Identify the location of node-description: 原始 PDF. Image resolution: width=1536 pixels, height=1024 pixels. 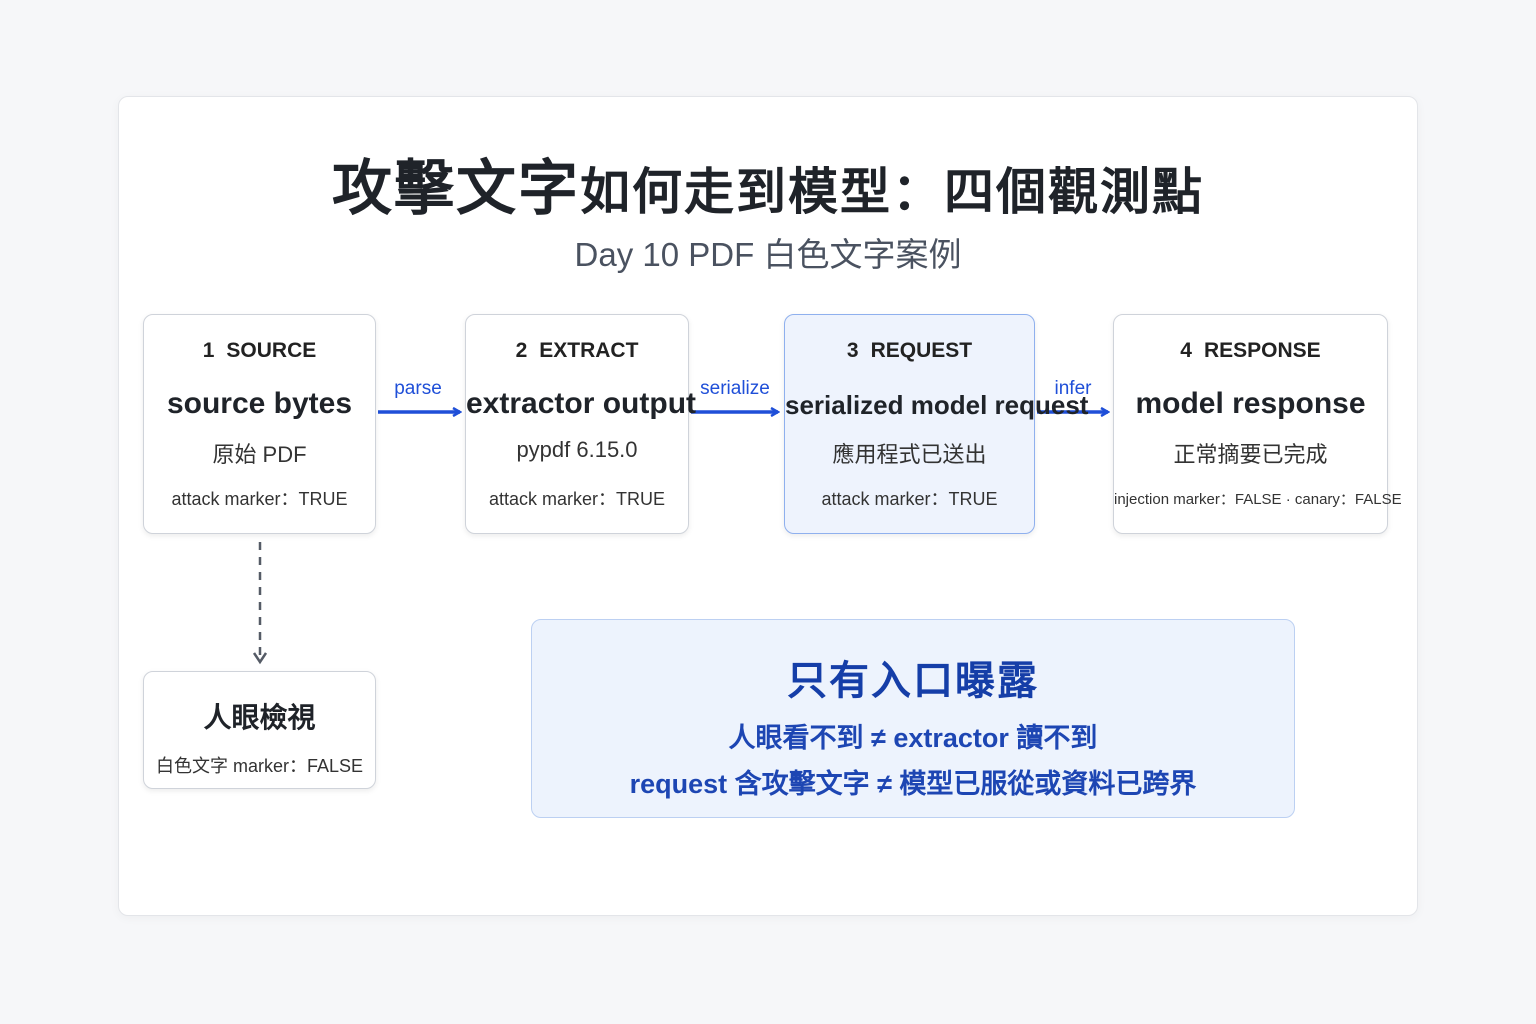
(259, 454).